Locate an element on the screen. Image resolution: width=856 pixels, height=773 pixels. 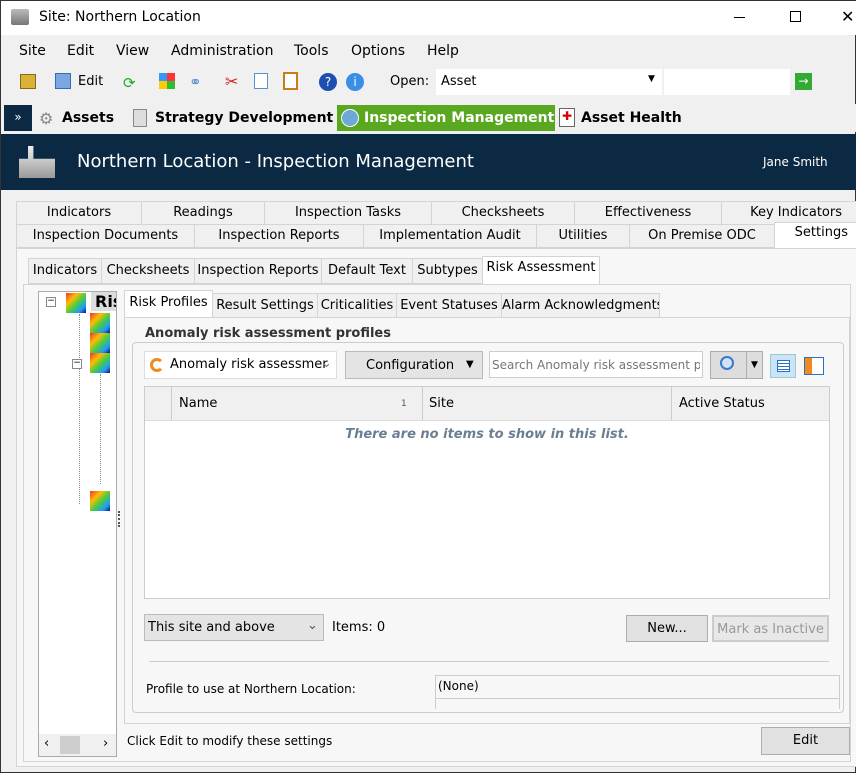
column-name: Name is located at coordinates (198, 403).